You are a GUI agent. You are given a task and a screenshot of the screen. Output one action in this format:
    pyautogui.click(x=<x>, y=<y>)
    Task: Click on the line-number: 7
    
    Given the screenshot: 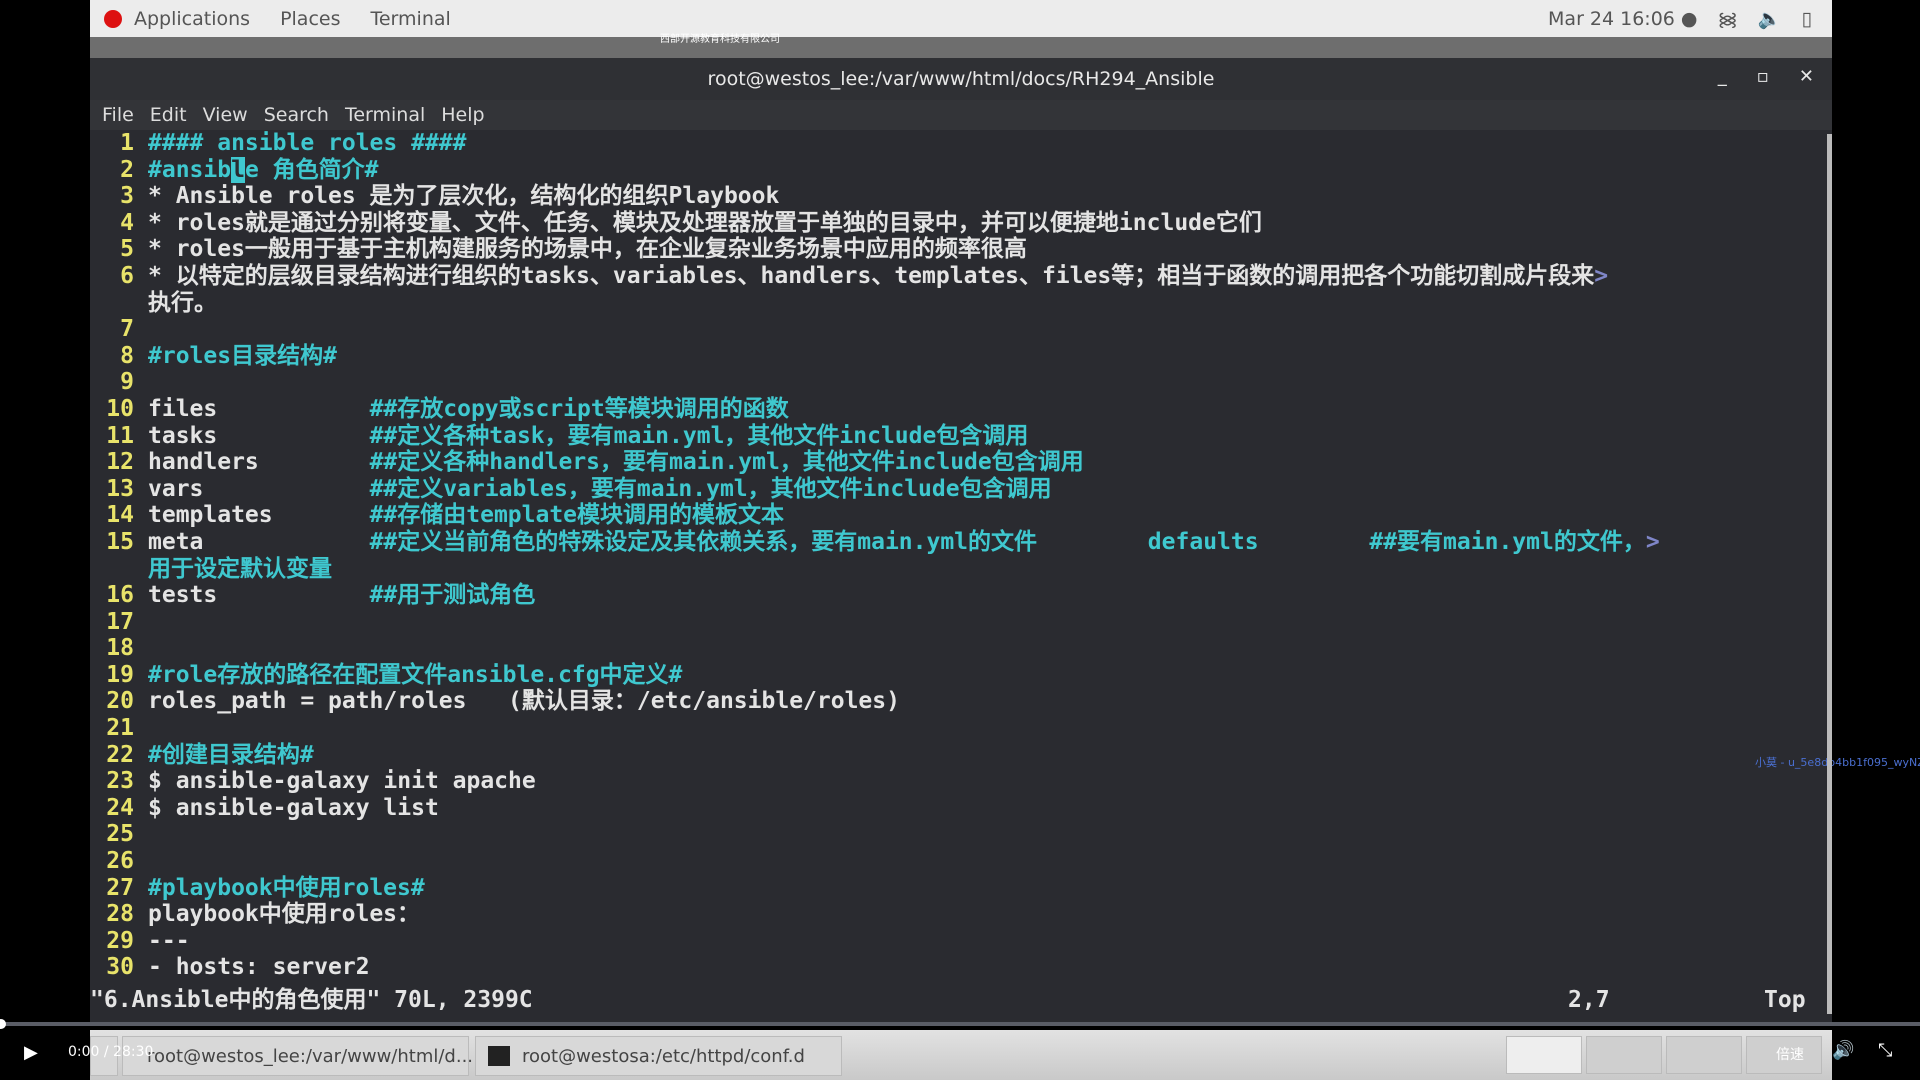 What is the action you would take?
    pyautogui.click(x=127, y=329)
    